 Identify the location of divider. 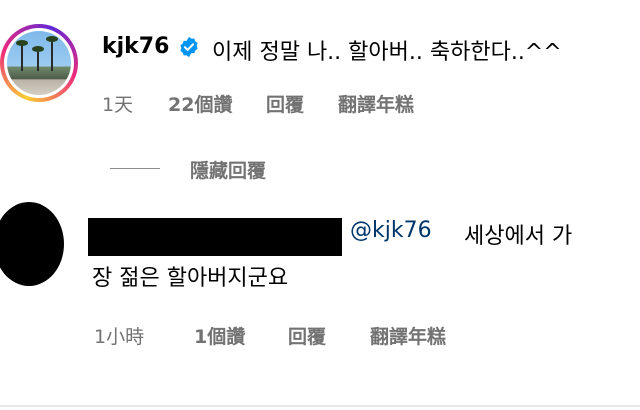
(320, 406).